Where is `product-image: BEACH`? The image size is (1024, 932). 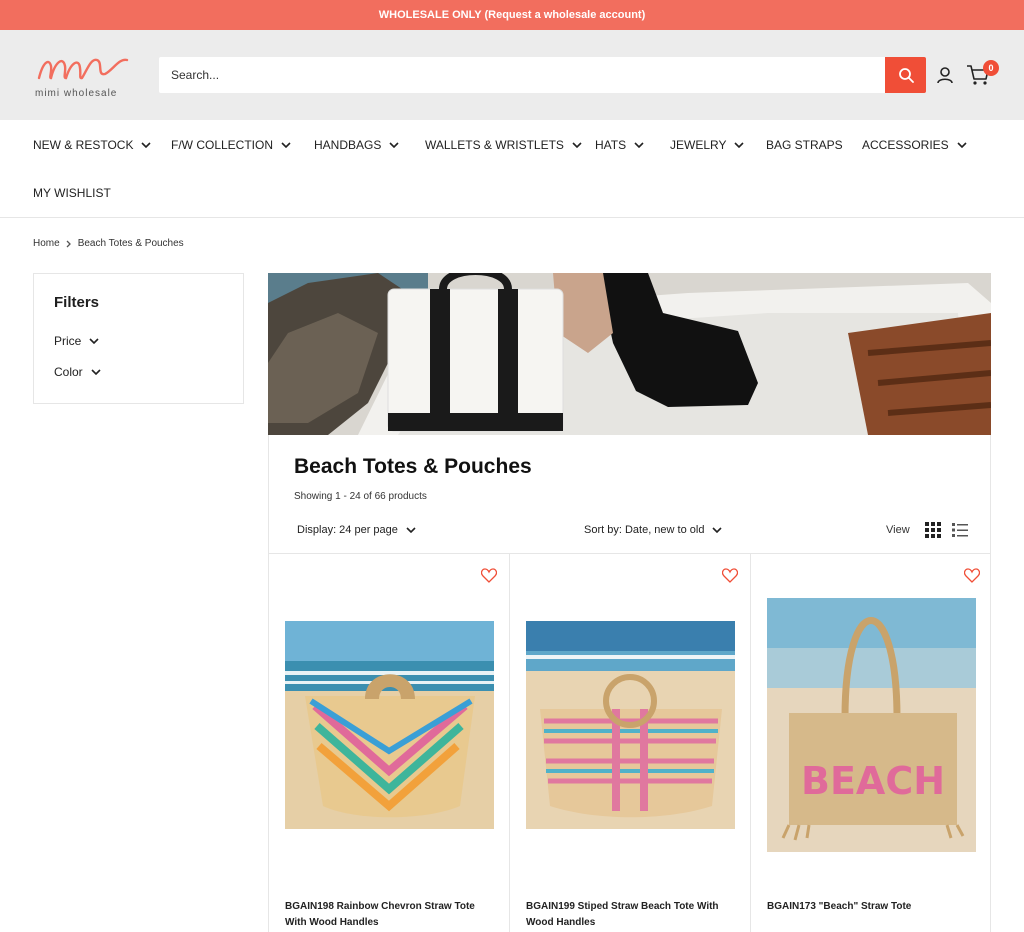 product-image: BEACH is located at coordinates (871, 725).